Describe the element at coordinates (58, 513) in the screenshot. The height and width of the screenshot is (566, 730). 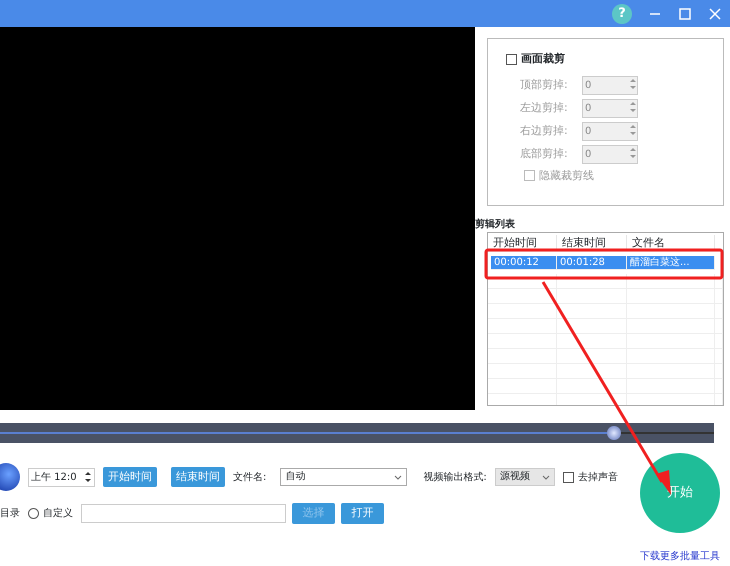
I see `custom-label: 自定义` at that location.